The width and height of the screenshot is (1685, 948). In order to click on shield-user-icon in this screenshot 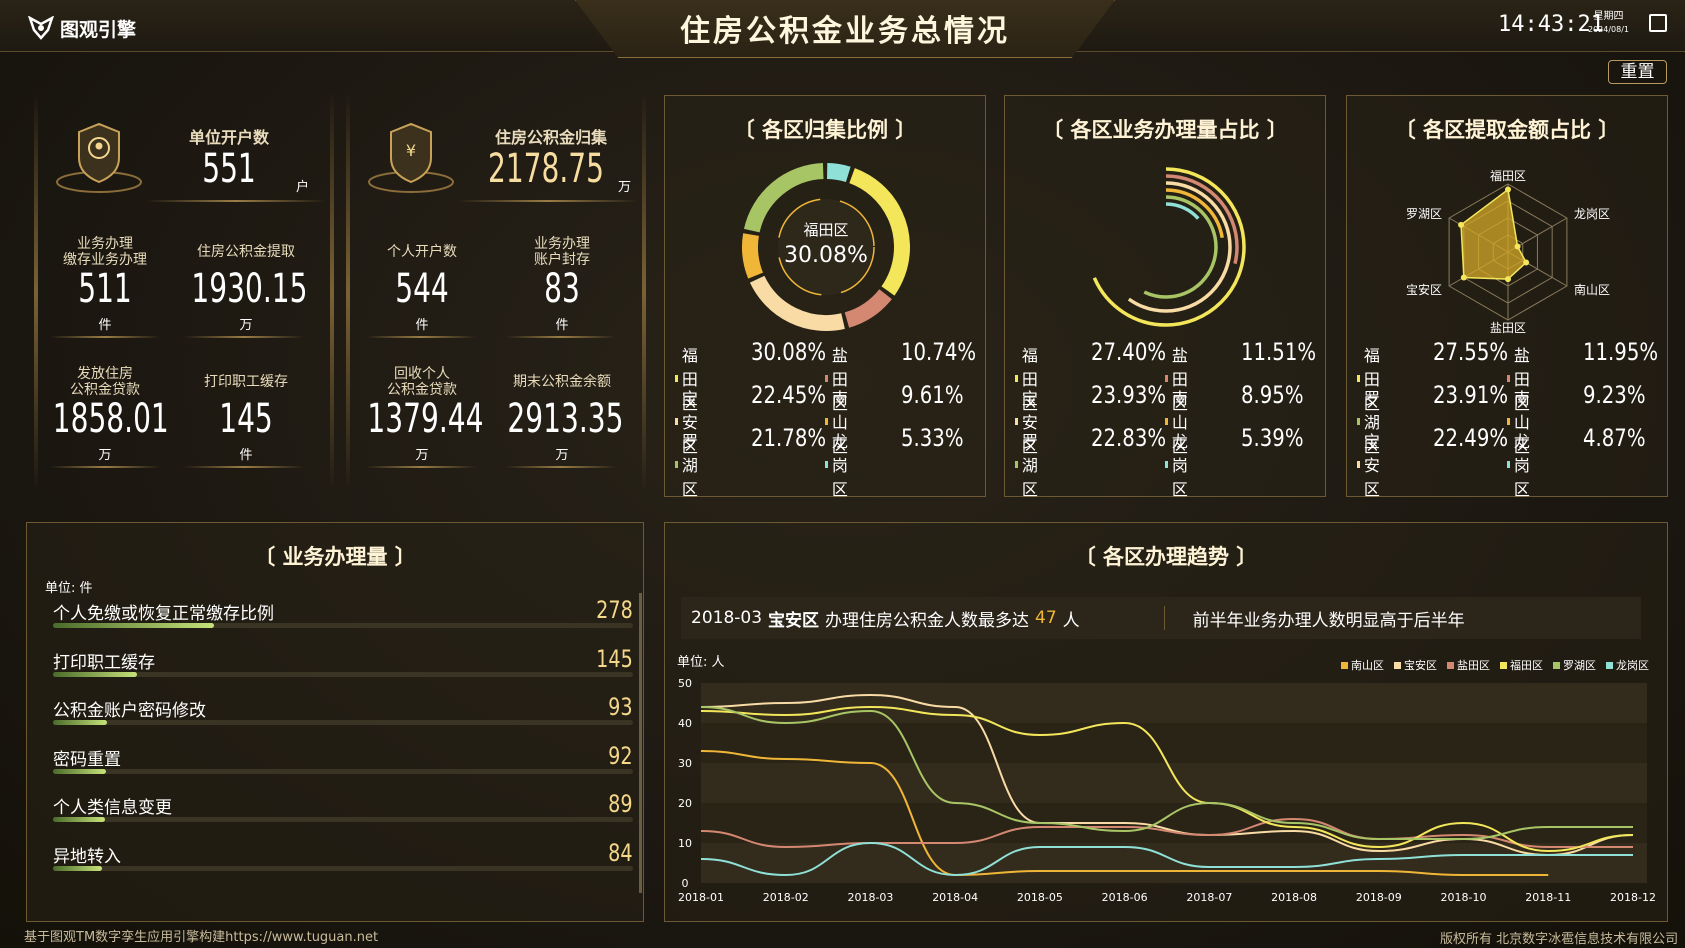, I will do `click(99, 157)`.